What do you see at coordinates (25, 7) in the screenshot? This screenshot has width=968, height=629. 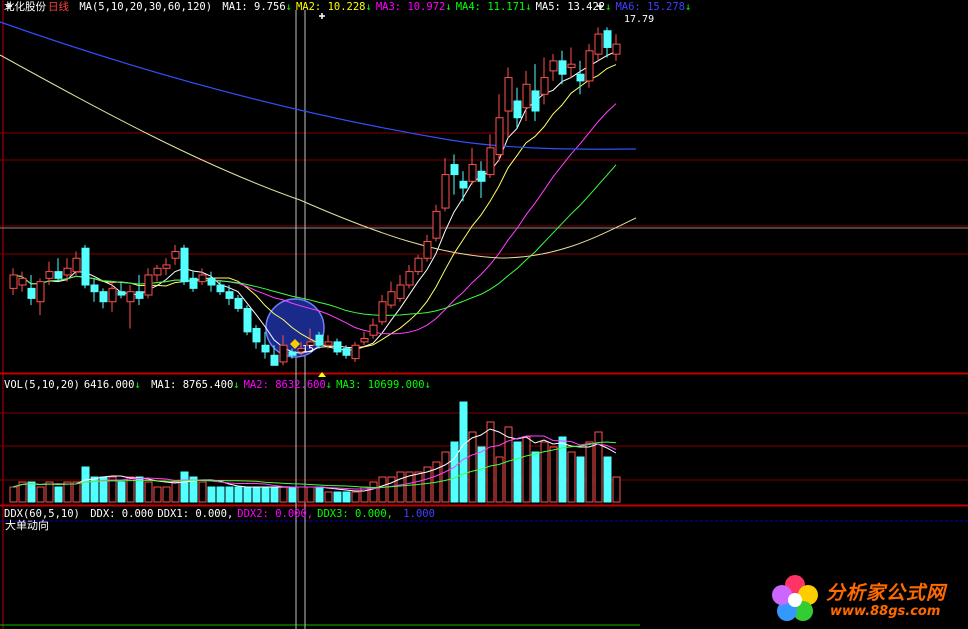 I see `stock-name: 北化股份` at bounding box center [25, 7].